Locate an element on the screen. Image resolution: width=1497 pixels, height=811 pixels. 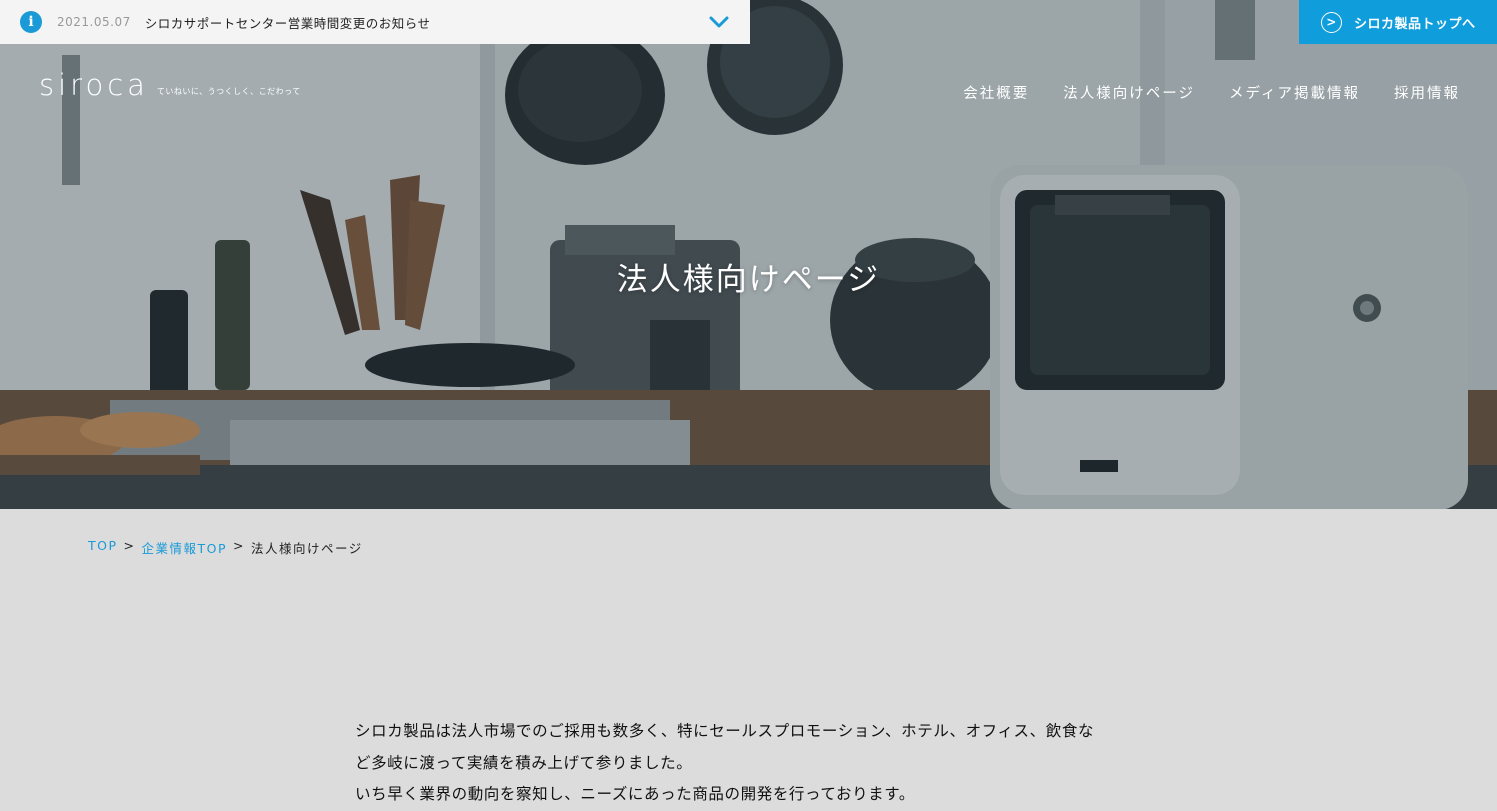
logo-tagline: ていねいに、うつくしく、こだわって is located at coordinates (228, 91).